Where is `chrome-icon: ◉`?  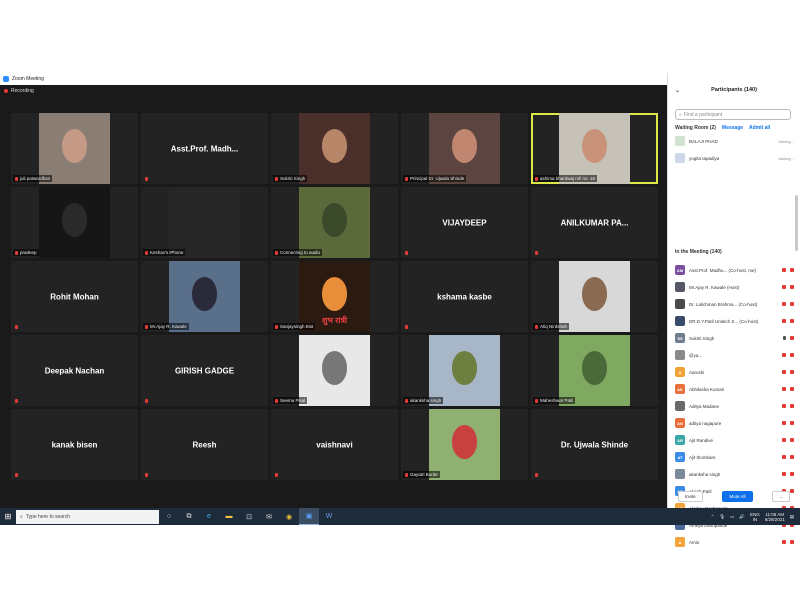
chrome-icon: ◉ is located at coordinates (289, 516).